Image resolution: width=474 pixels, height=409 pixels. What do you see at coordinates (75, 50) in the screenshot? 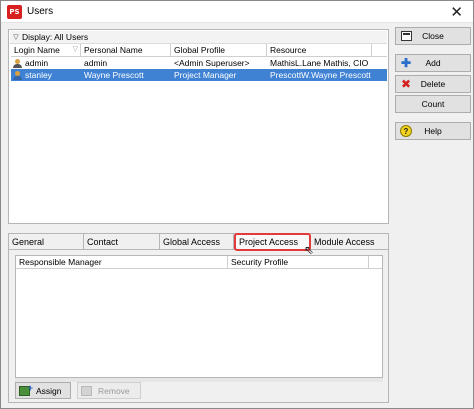
I see `filter-icon: ▽` at bounding box center [75, 50].